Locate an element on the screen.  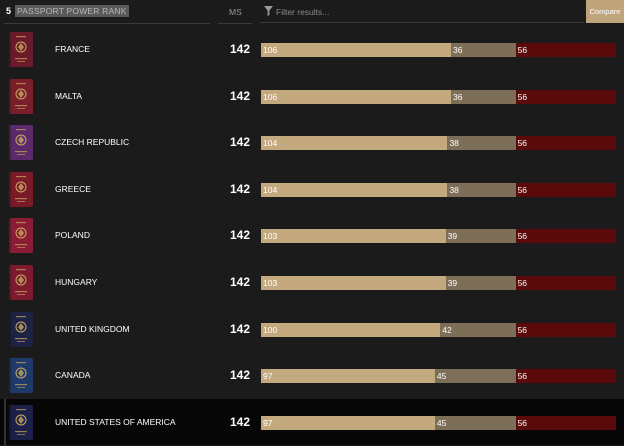
country-name: GREECE is located at coordinates (73, 188).